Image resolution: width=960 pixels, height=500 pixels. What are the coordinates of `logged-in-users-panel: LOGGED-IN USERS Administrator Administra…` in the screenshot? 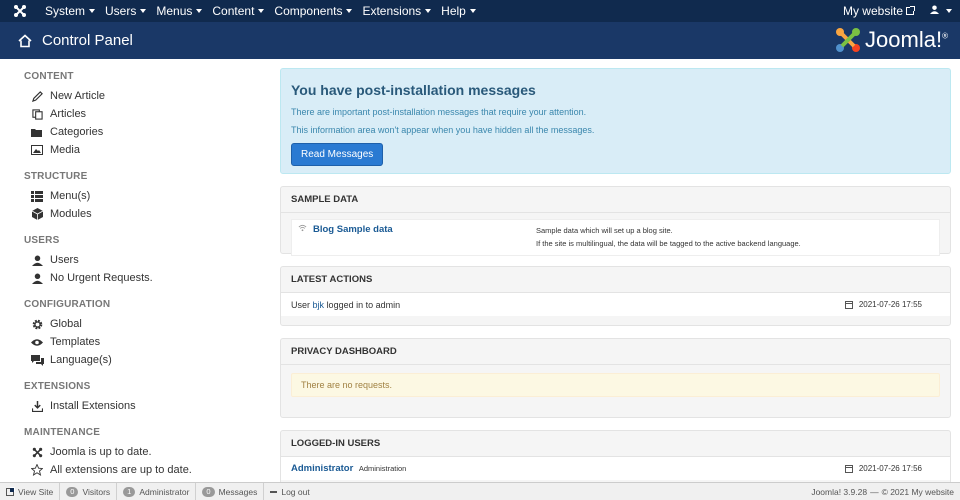 It's located at (615, 460).